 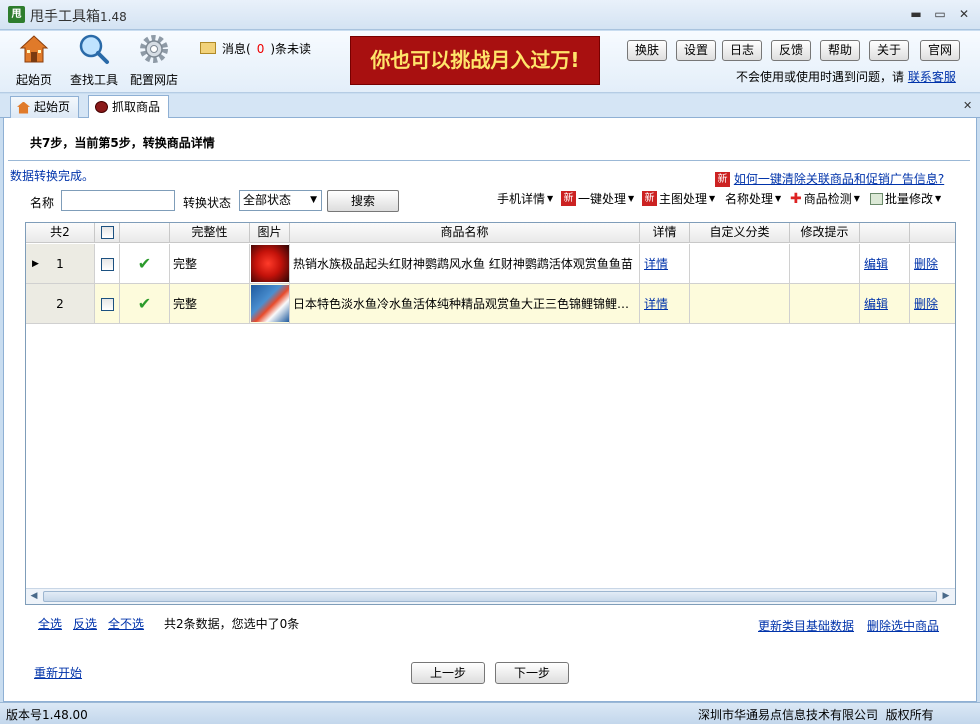 I want to click on batch-edit-label: 批量修改, so click(x=909, y=199).